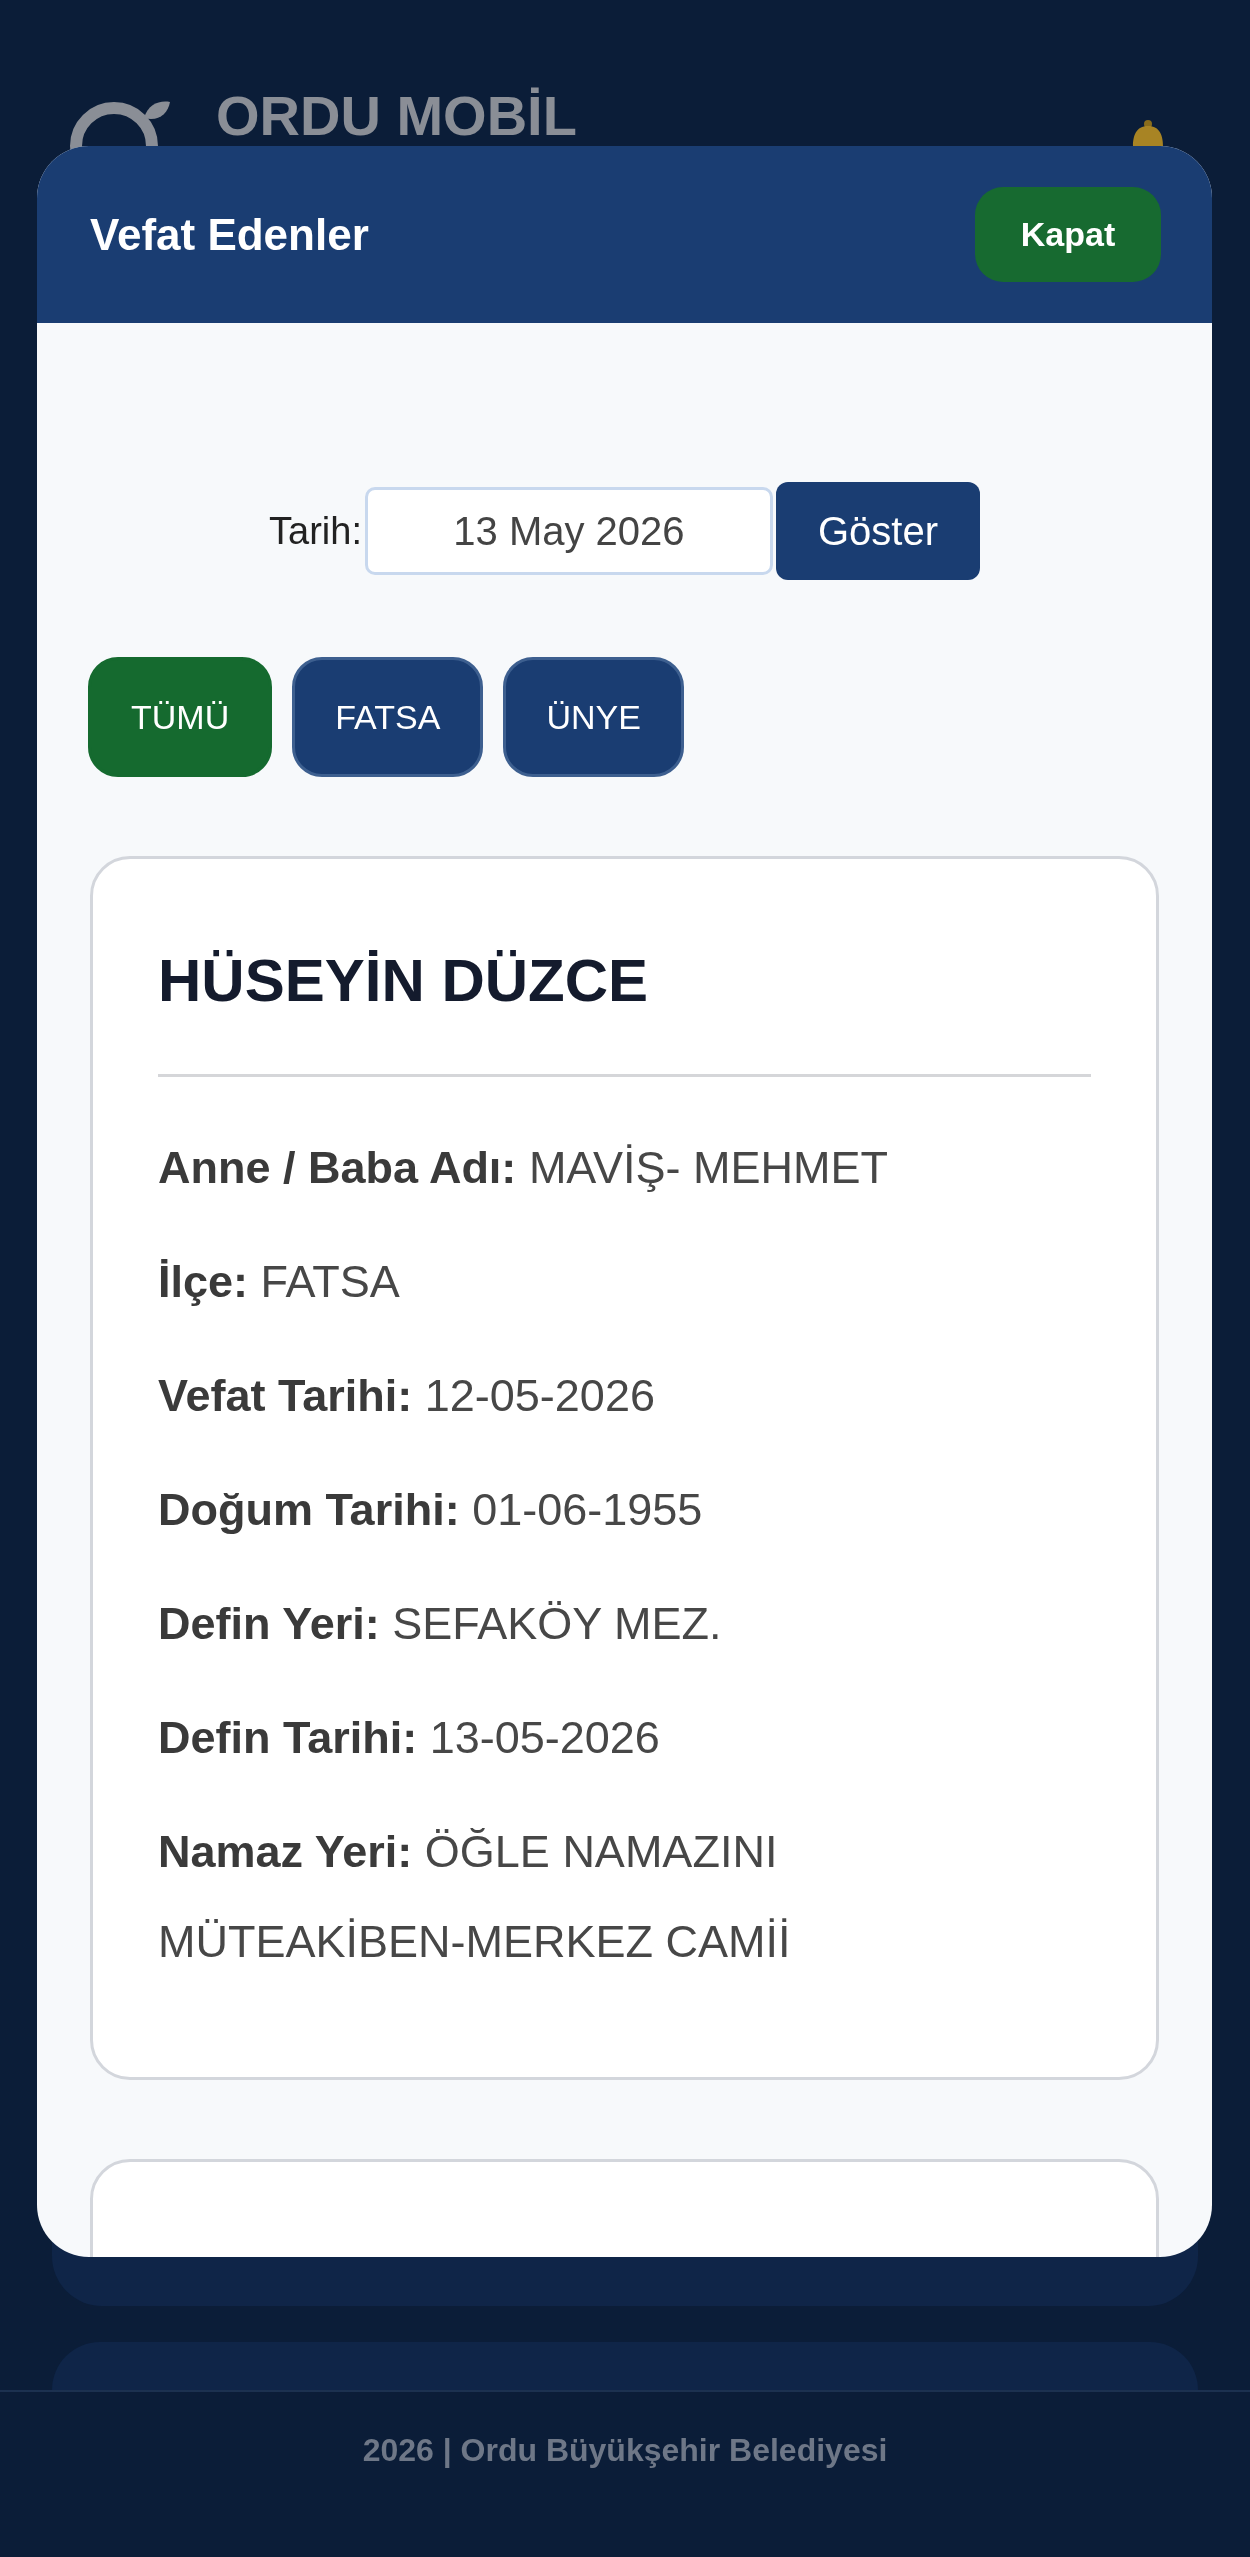  Describe the element at coordinates (475, 1897) in the screenshot. I see `record-detail: Namaz Yeri: ÖĞLE NAMAZINI MÜTEAKİBEN-MERKEZ CAMİİ` at that location.